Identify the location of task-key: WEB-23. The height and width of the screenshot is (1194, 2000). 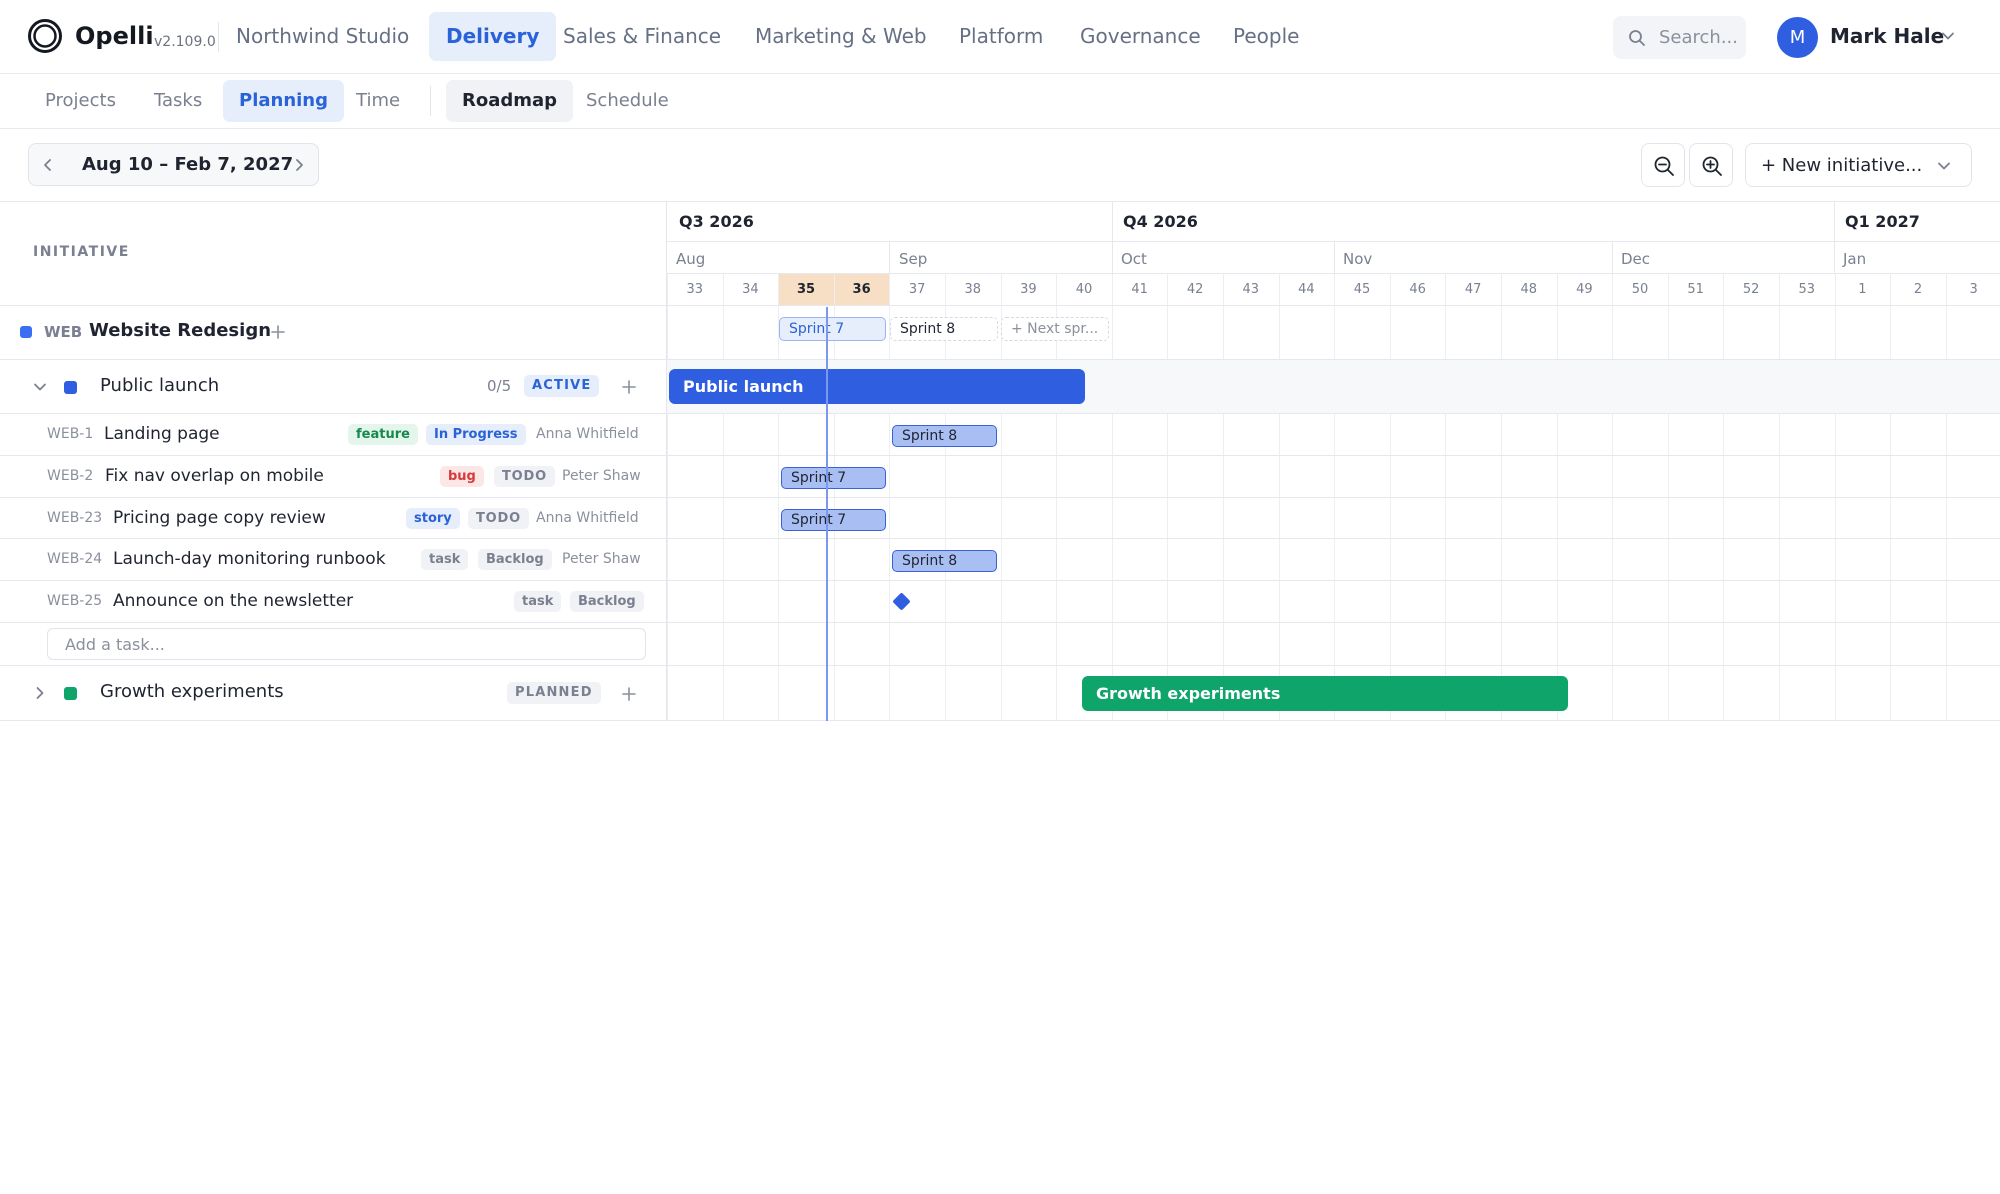
(75, 518).